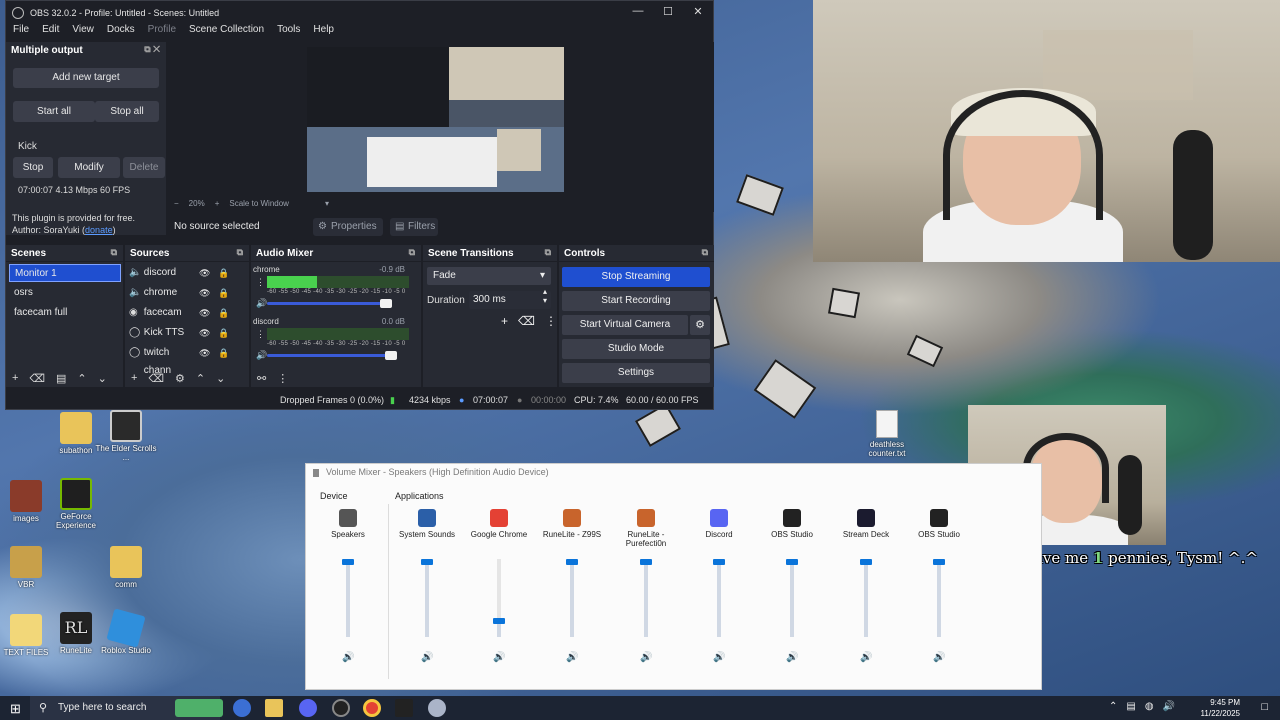  I want to click on filters-button: ▤ Filters, so click(414, 227).